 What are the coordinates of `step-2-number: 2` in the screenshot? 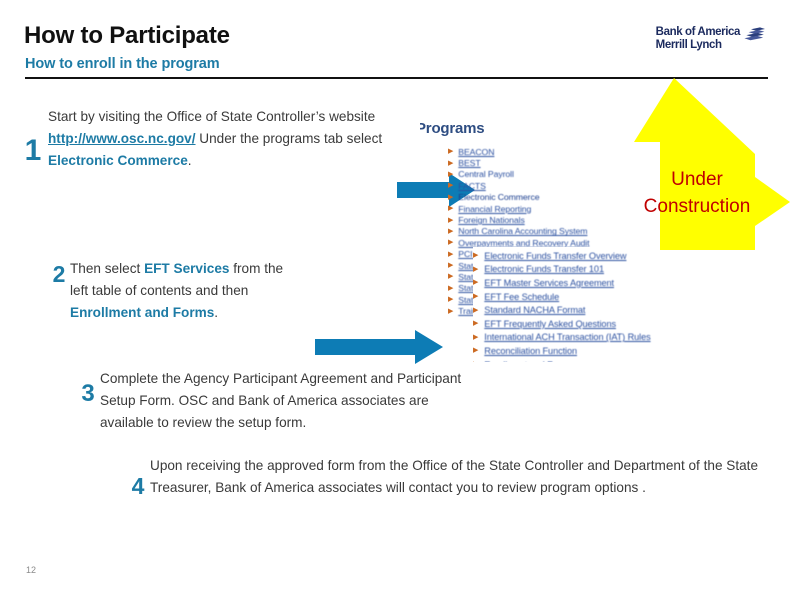 It's located at (59, 274).